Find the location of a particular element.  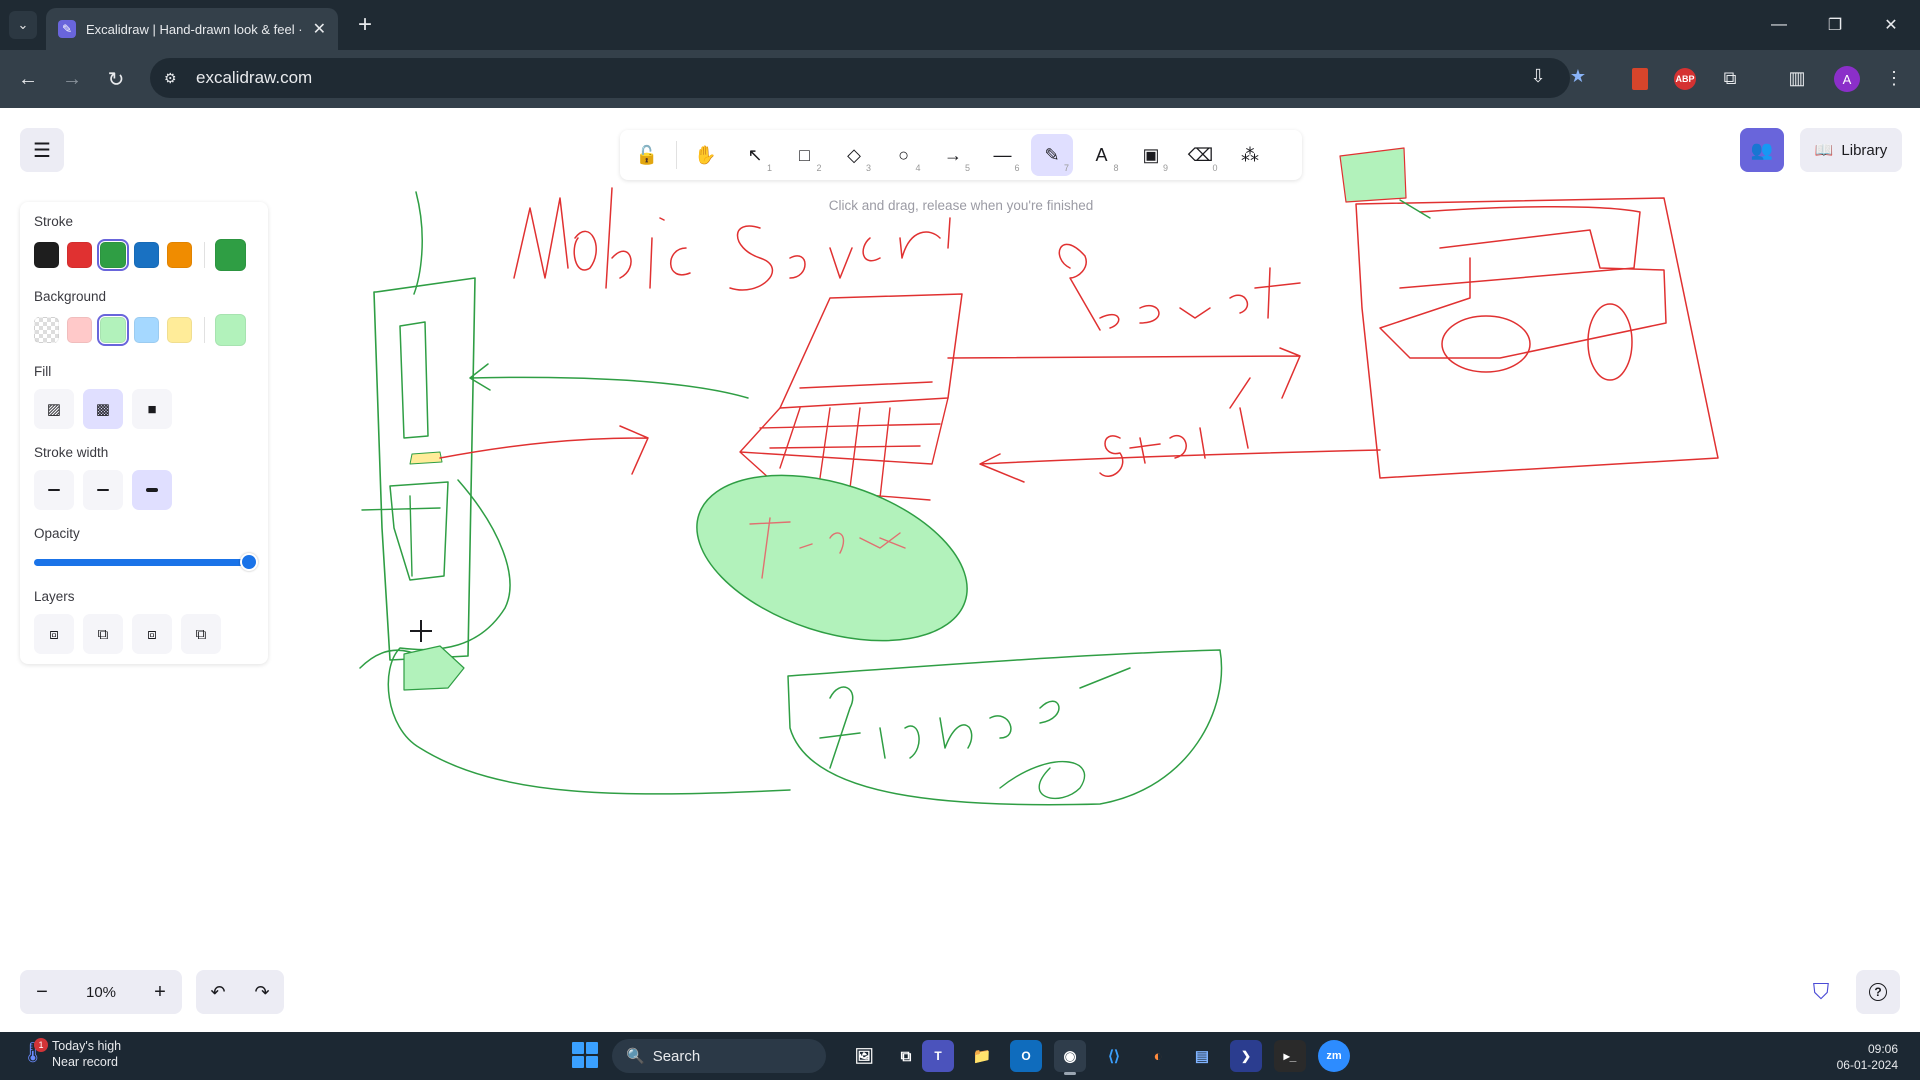

send-backward-icon: ⧉ is located at coordinates (103, 634).